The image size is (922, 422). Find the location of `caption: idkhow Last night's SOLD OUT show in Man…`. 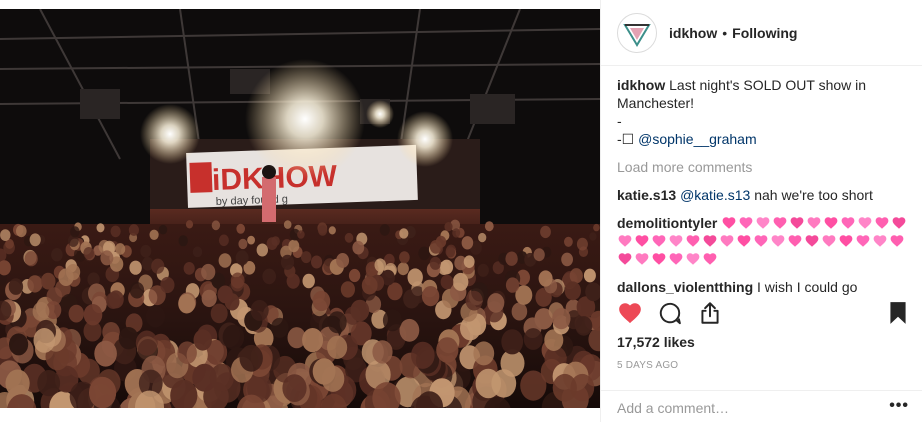

caption: idkhow Last night's SOLD OUT show in Man… is located at coordinates (765, 112).